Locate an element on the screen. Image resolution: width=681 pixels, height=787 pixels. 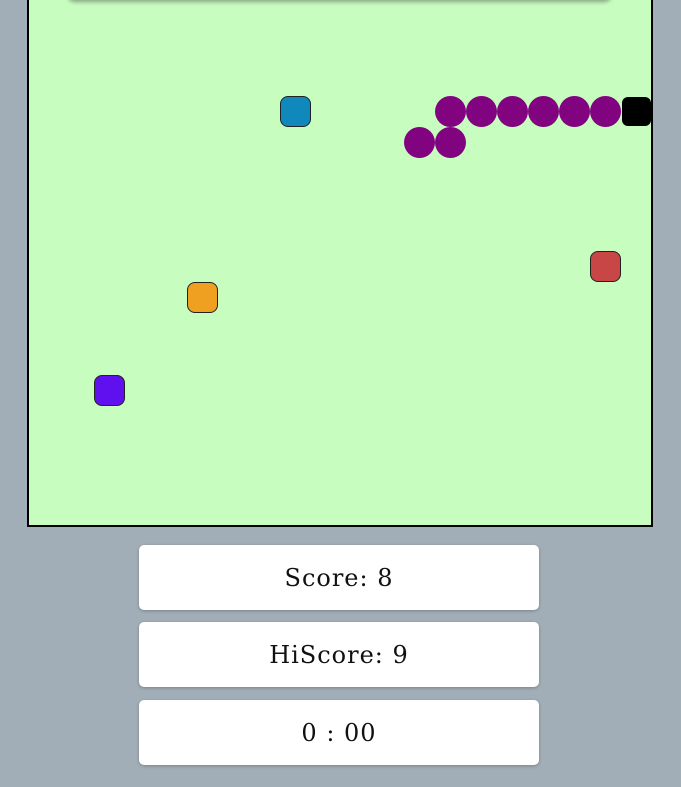
timer-text: 0 : 00 is located at coordinates (339, 732).